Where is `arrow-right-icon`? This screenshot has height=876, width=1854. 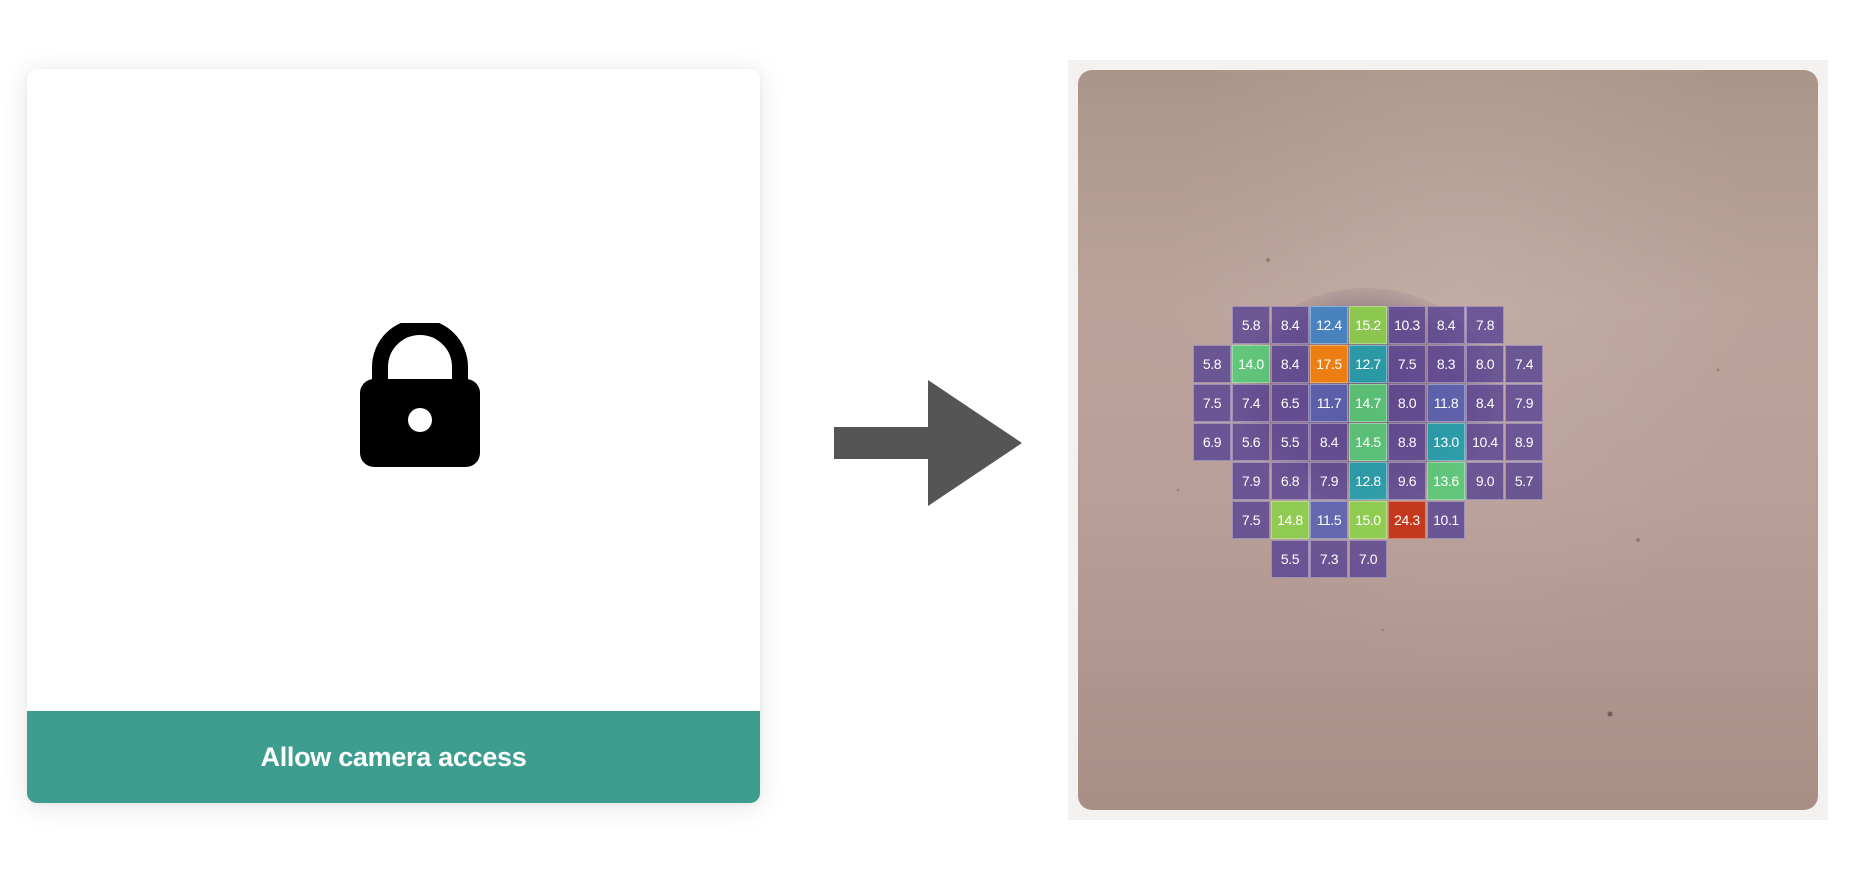
arrow-right-icon is located at coordinates (928, 443).